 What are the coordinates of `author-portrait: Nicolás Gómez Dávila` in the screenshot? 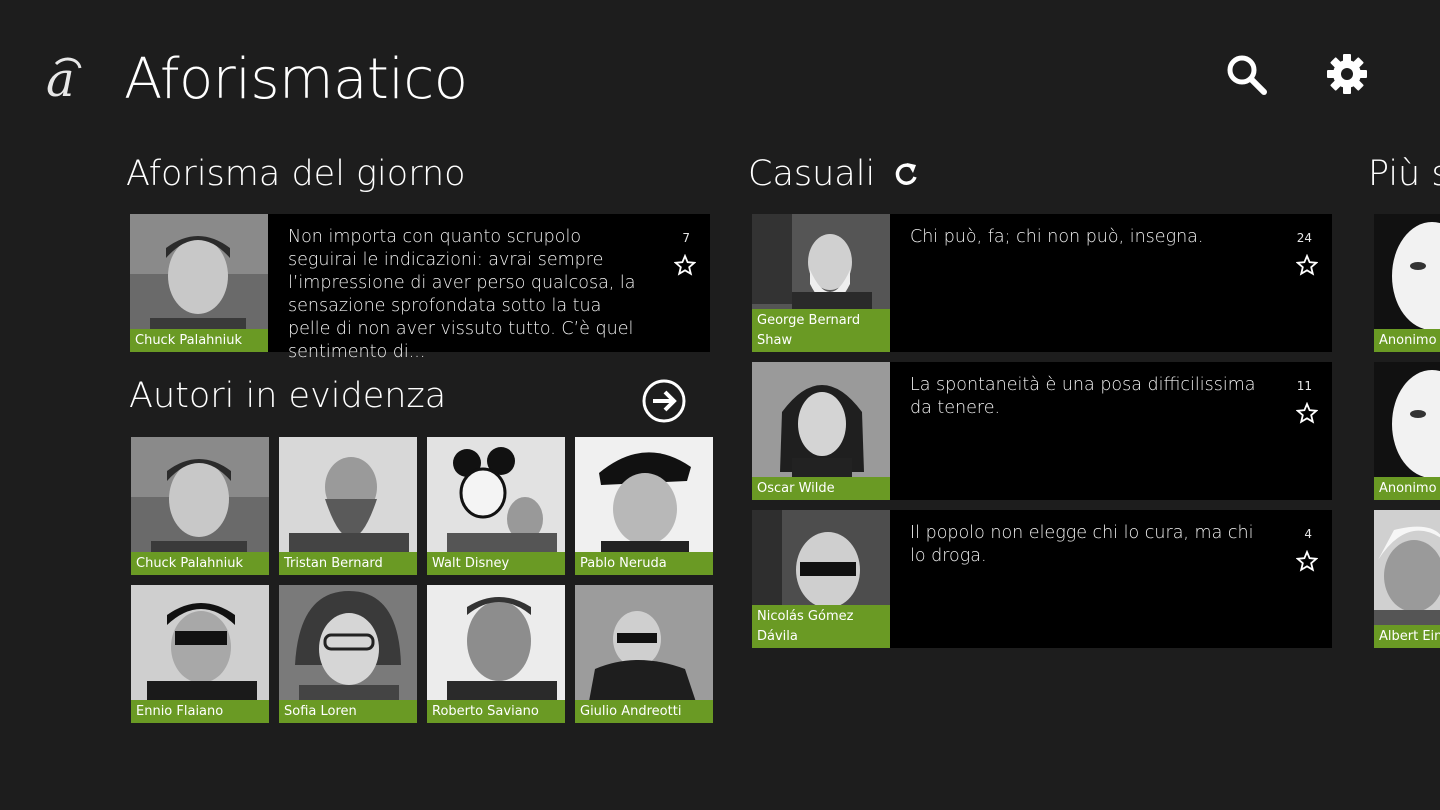 It's located at (821, 579).